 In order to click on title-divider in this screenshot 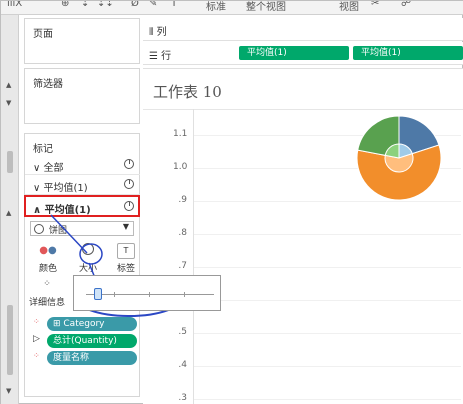, I will do `click(303, 109)`.